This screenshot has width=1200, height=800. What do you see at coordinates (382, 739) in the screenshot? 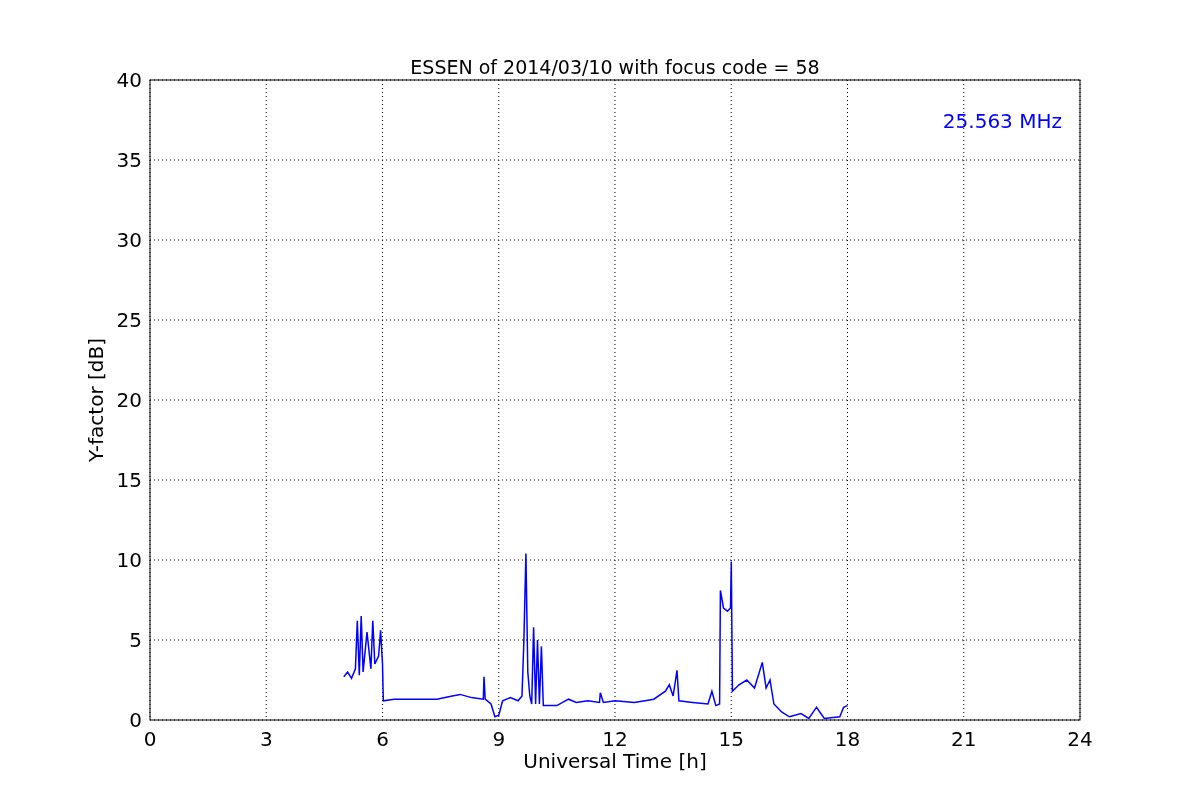
I see `tick-label: 6` at bounding box center [382, 739].